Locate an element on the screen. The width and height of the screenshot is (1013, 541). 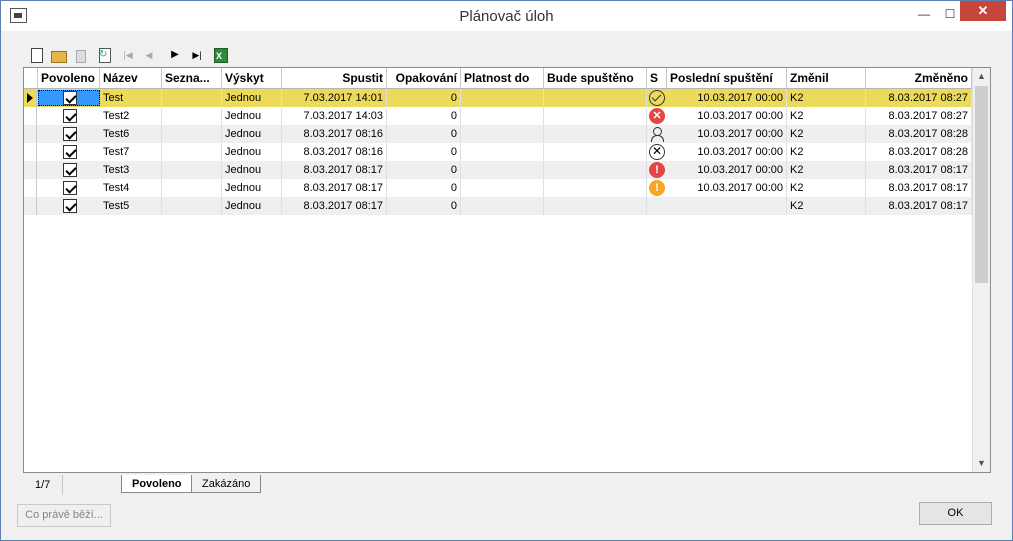
record-counter: 1/7 is located at coordinates (43, 485).